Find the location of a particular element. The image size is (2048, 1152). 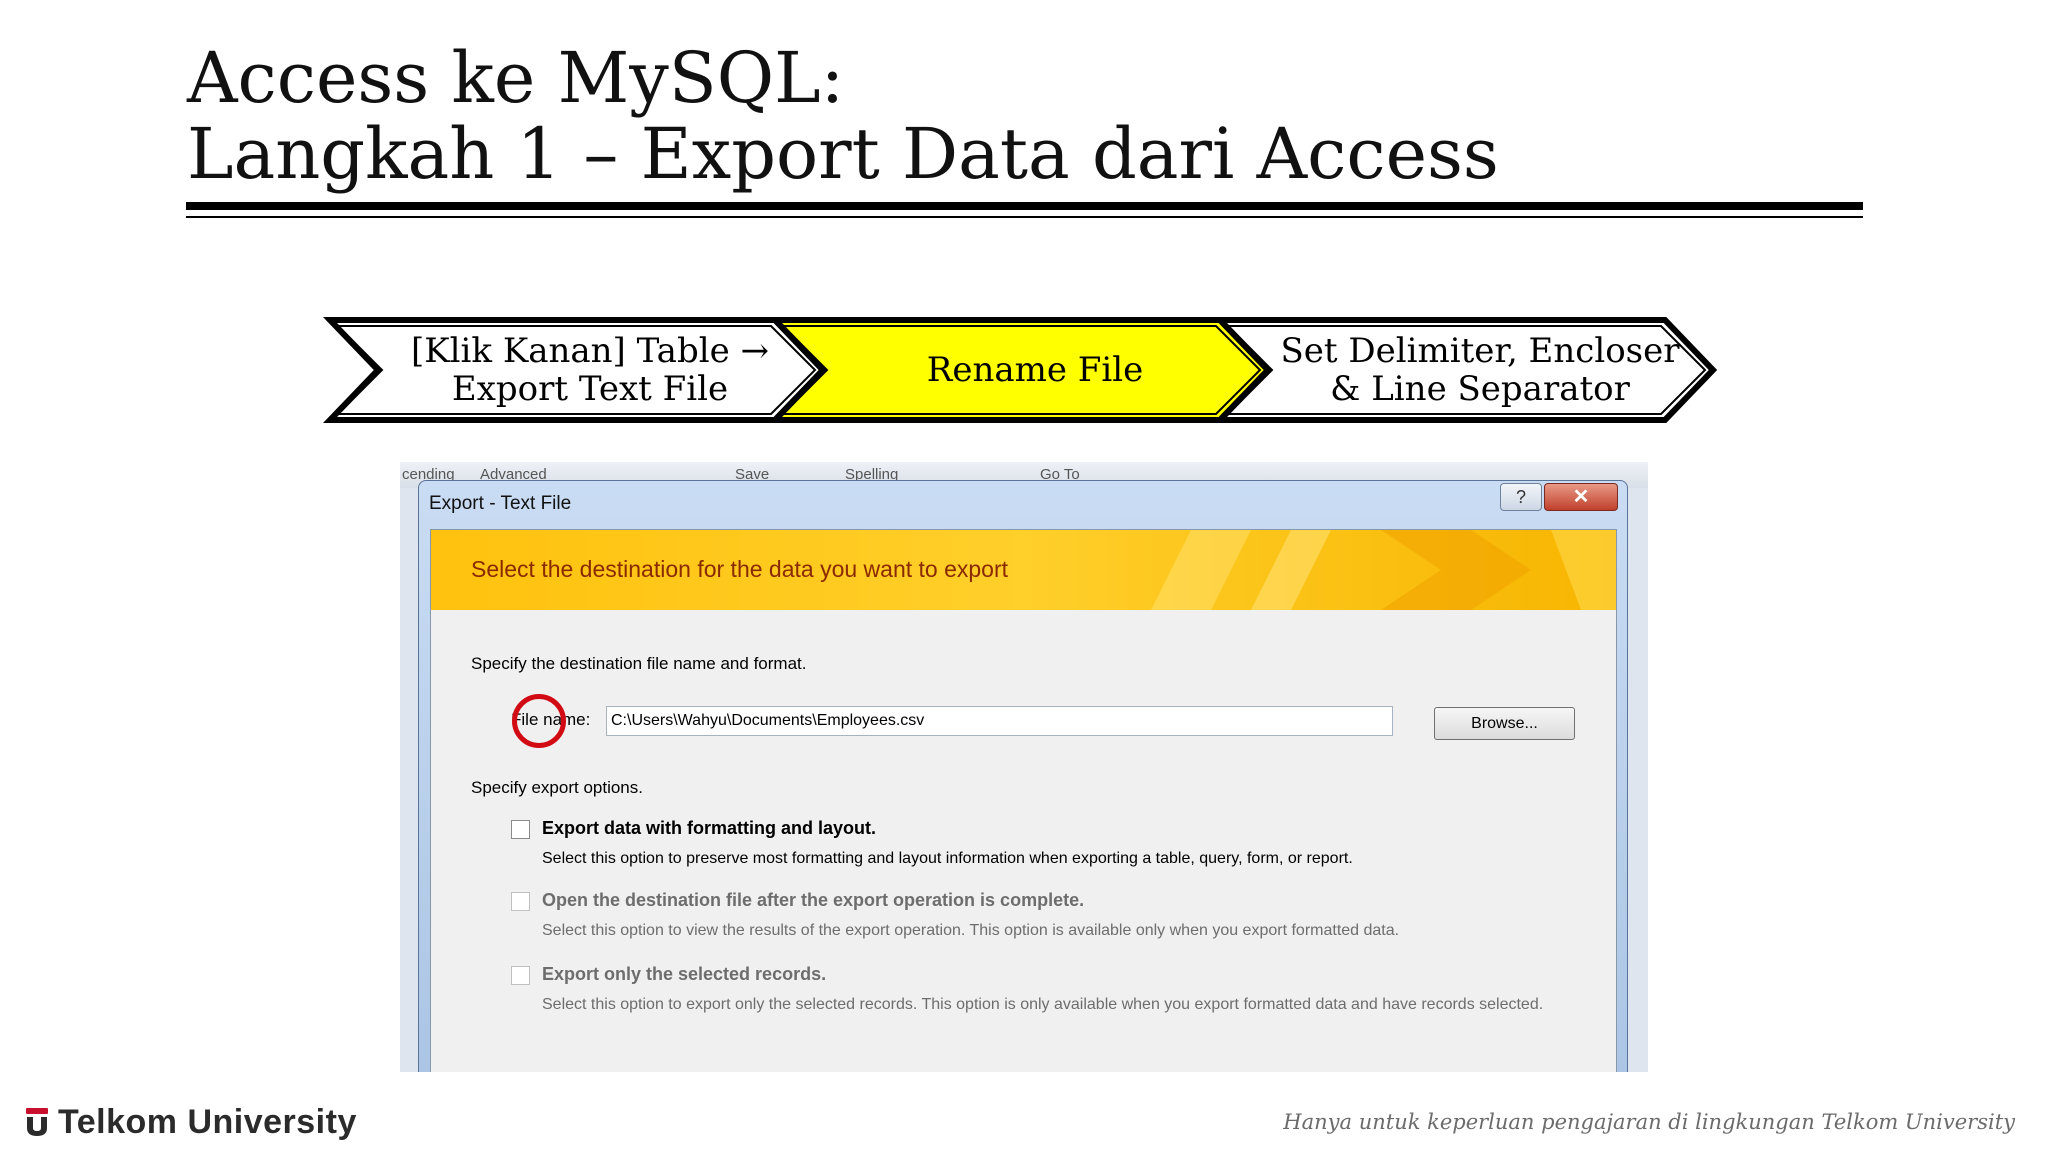

slide-title-line2: Langkah 1 – Export Data dari Access is located at coordinates (843, 154).